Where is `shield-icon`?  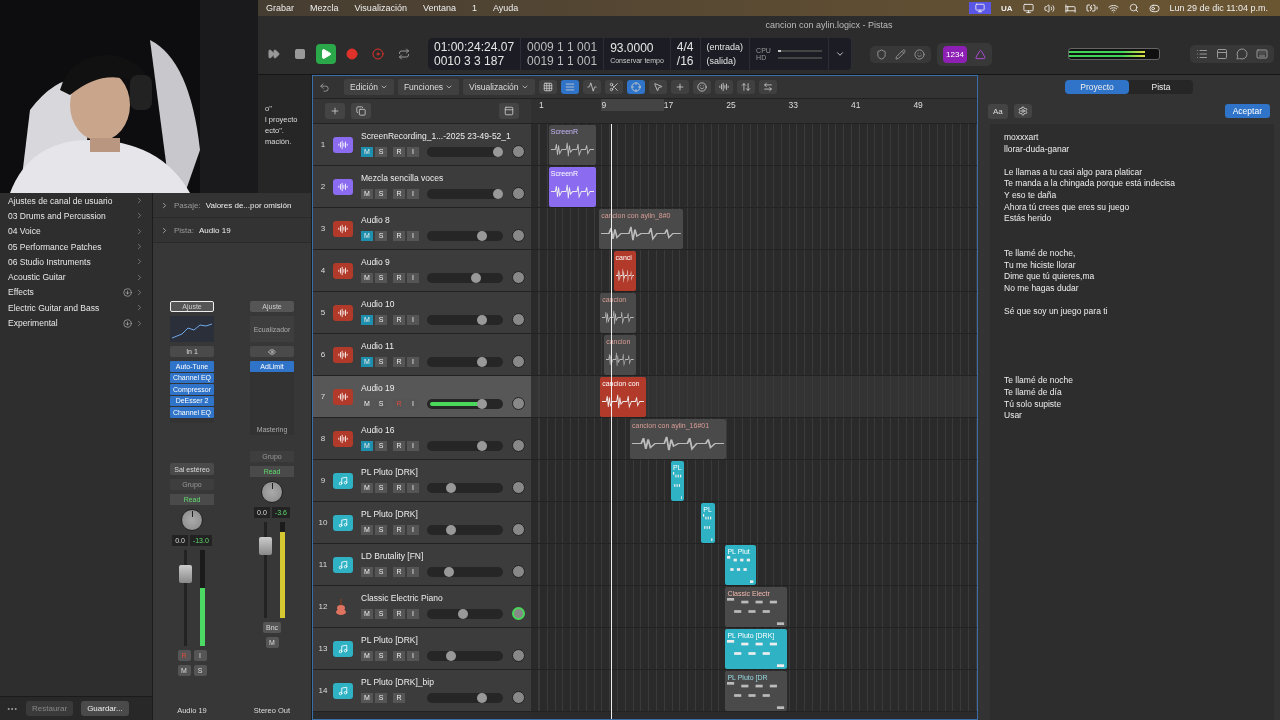
shield-icon is located at coordinates (882, 54).